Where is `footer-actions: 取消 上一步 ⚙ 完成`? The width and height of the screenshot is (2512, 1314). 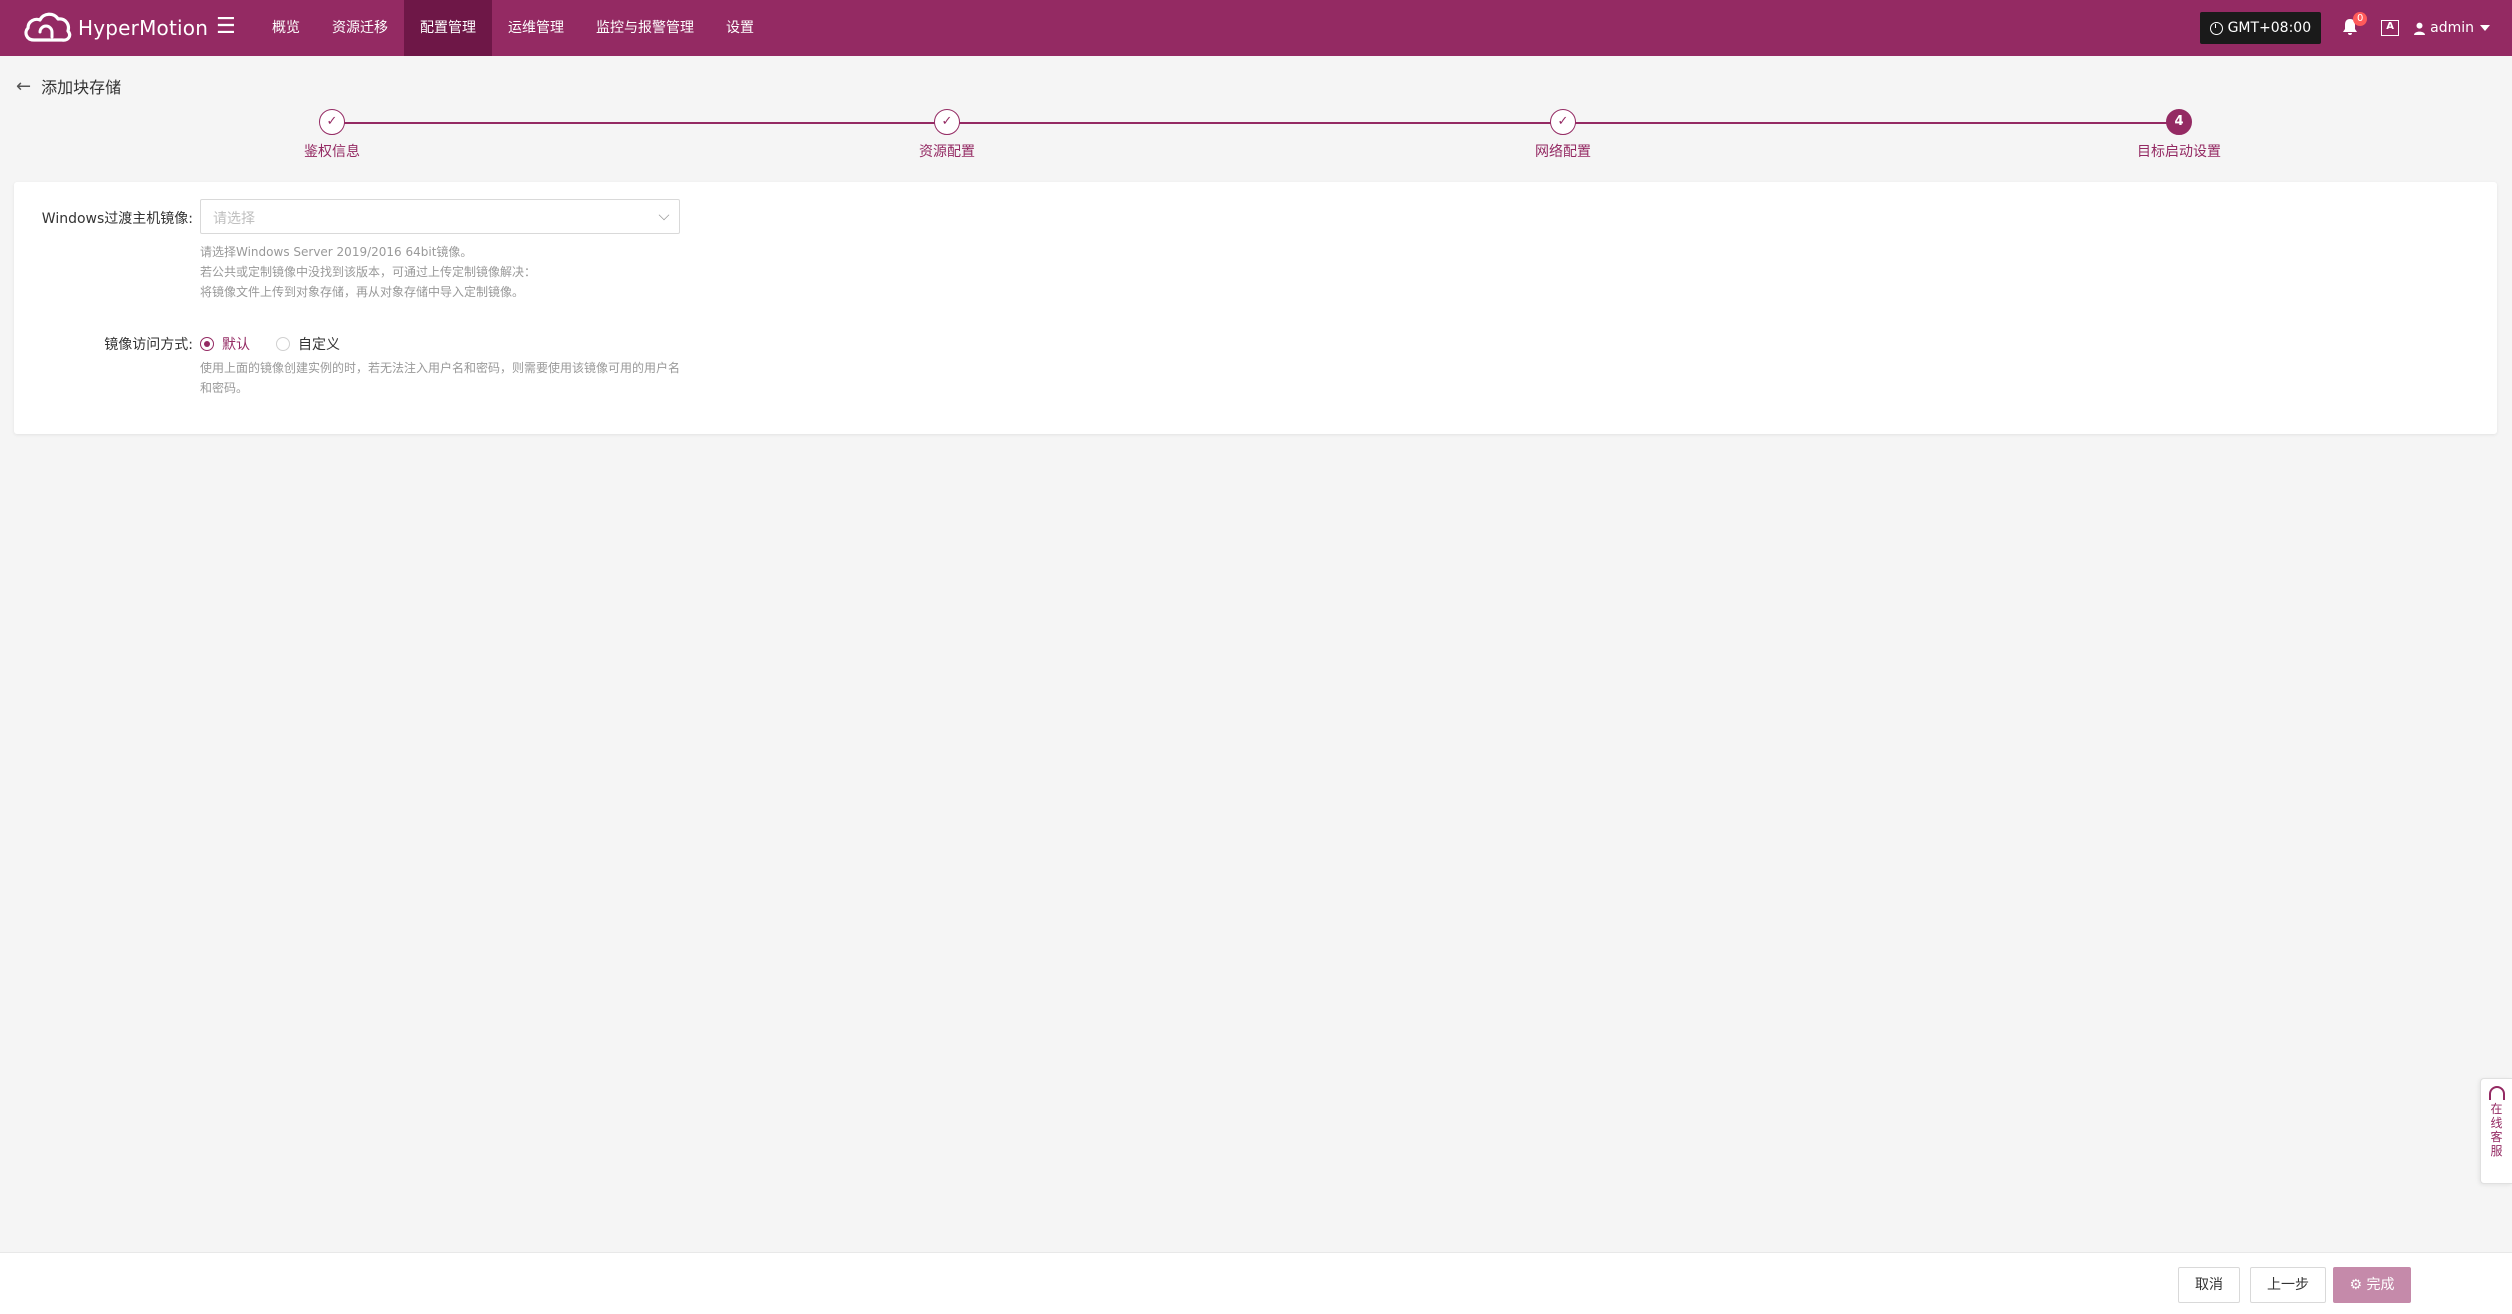 footer-actions: 取消 上一步 ⚙ 完成 is located at coordinates (1256, 1283).